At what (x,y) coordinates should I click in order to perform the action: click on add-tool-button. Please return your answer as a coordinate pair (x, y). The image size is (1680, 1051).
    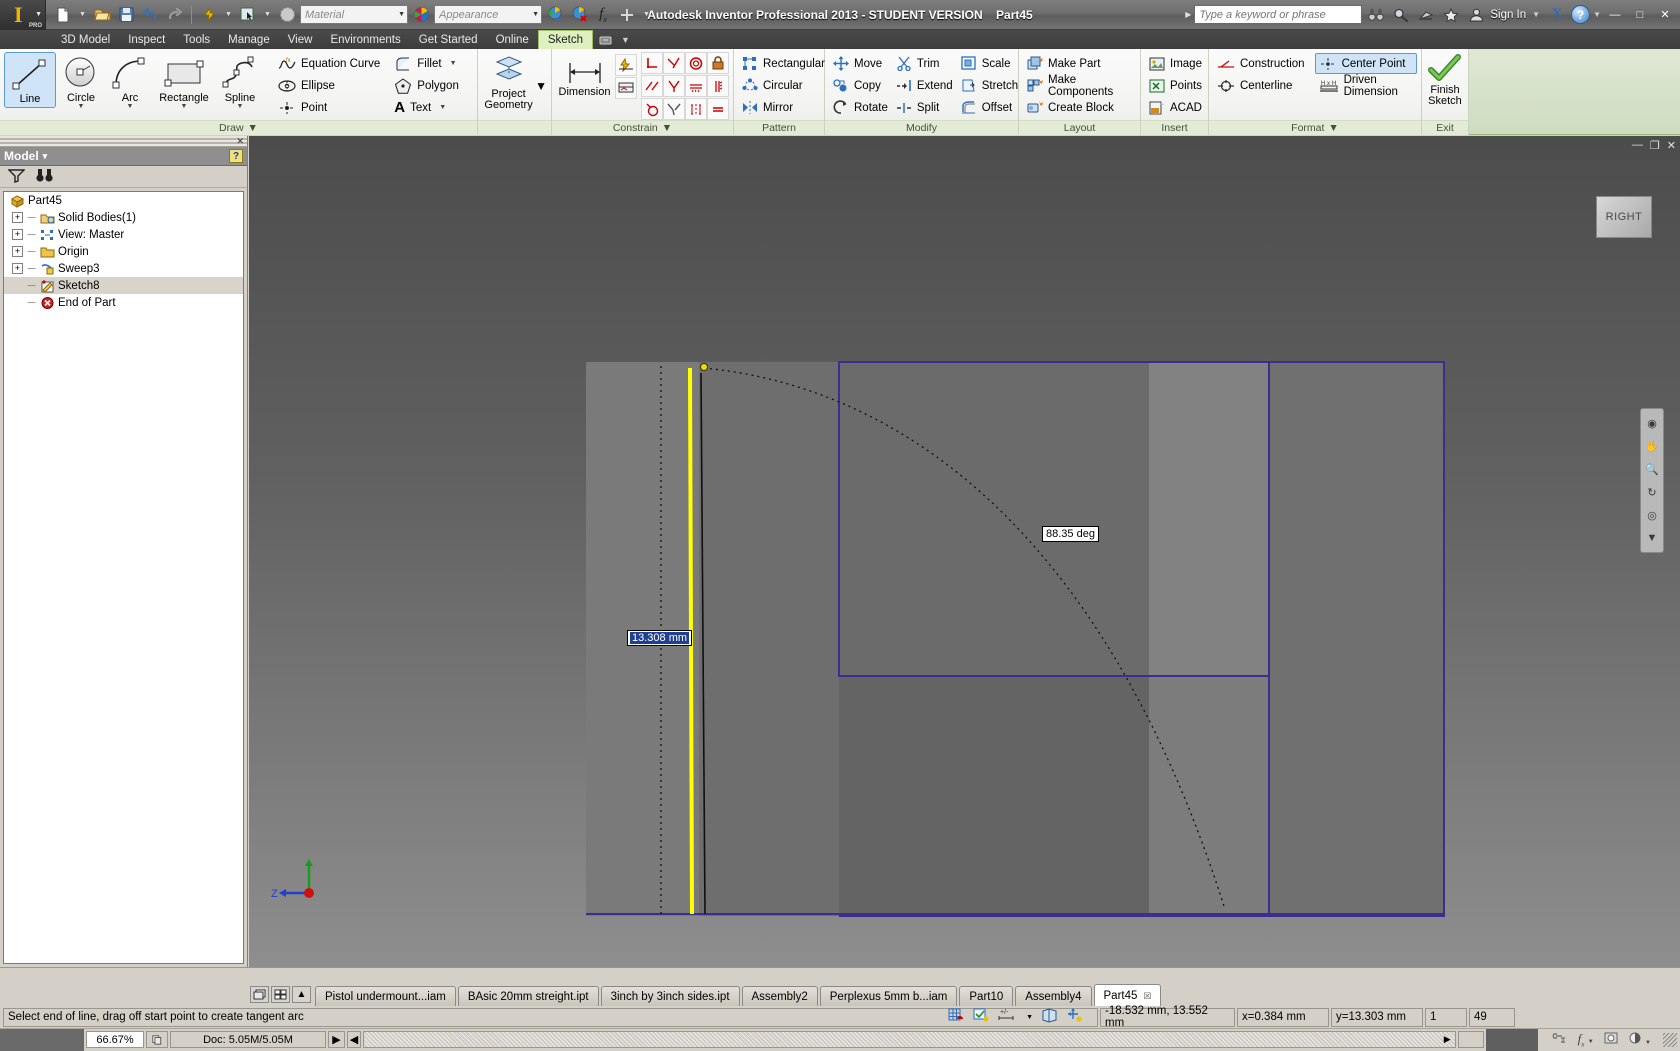
    Looking at the image, I should click on (627, 15).